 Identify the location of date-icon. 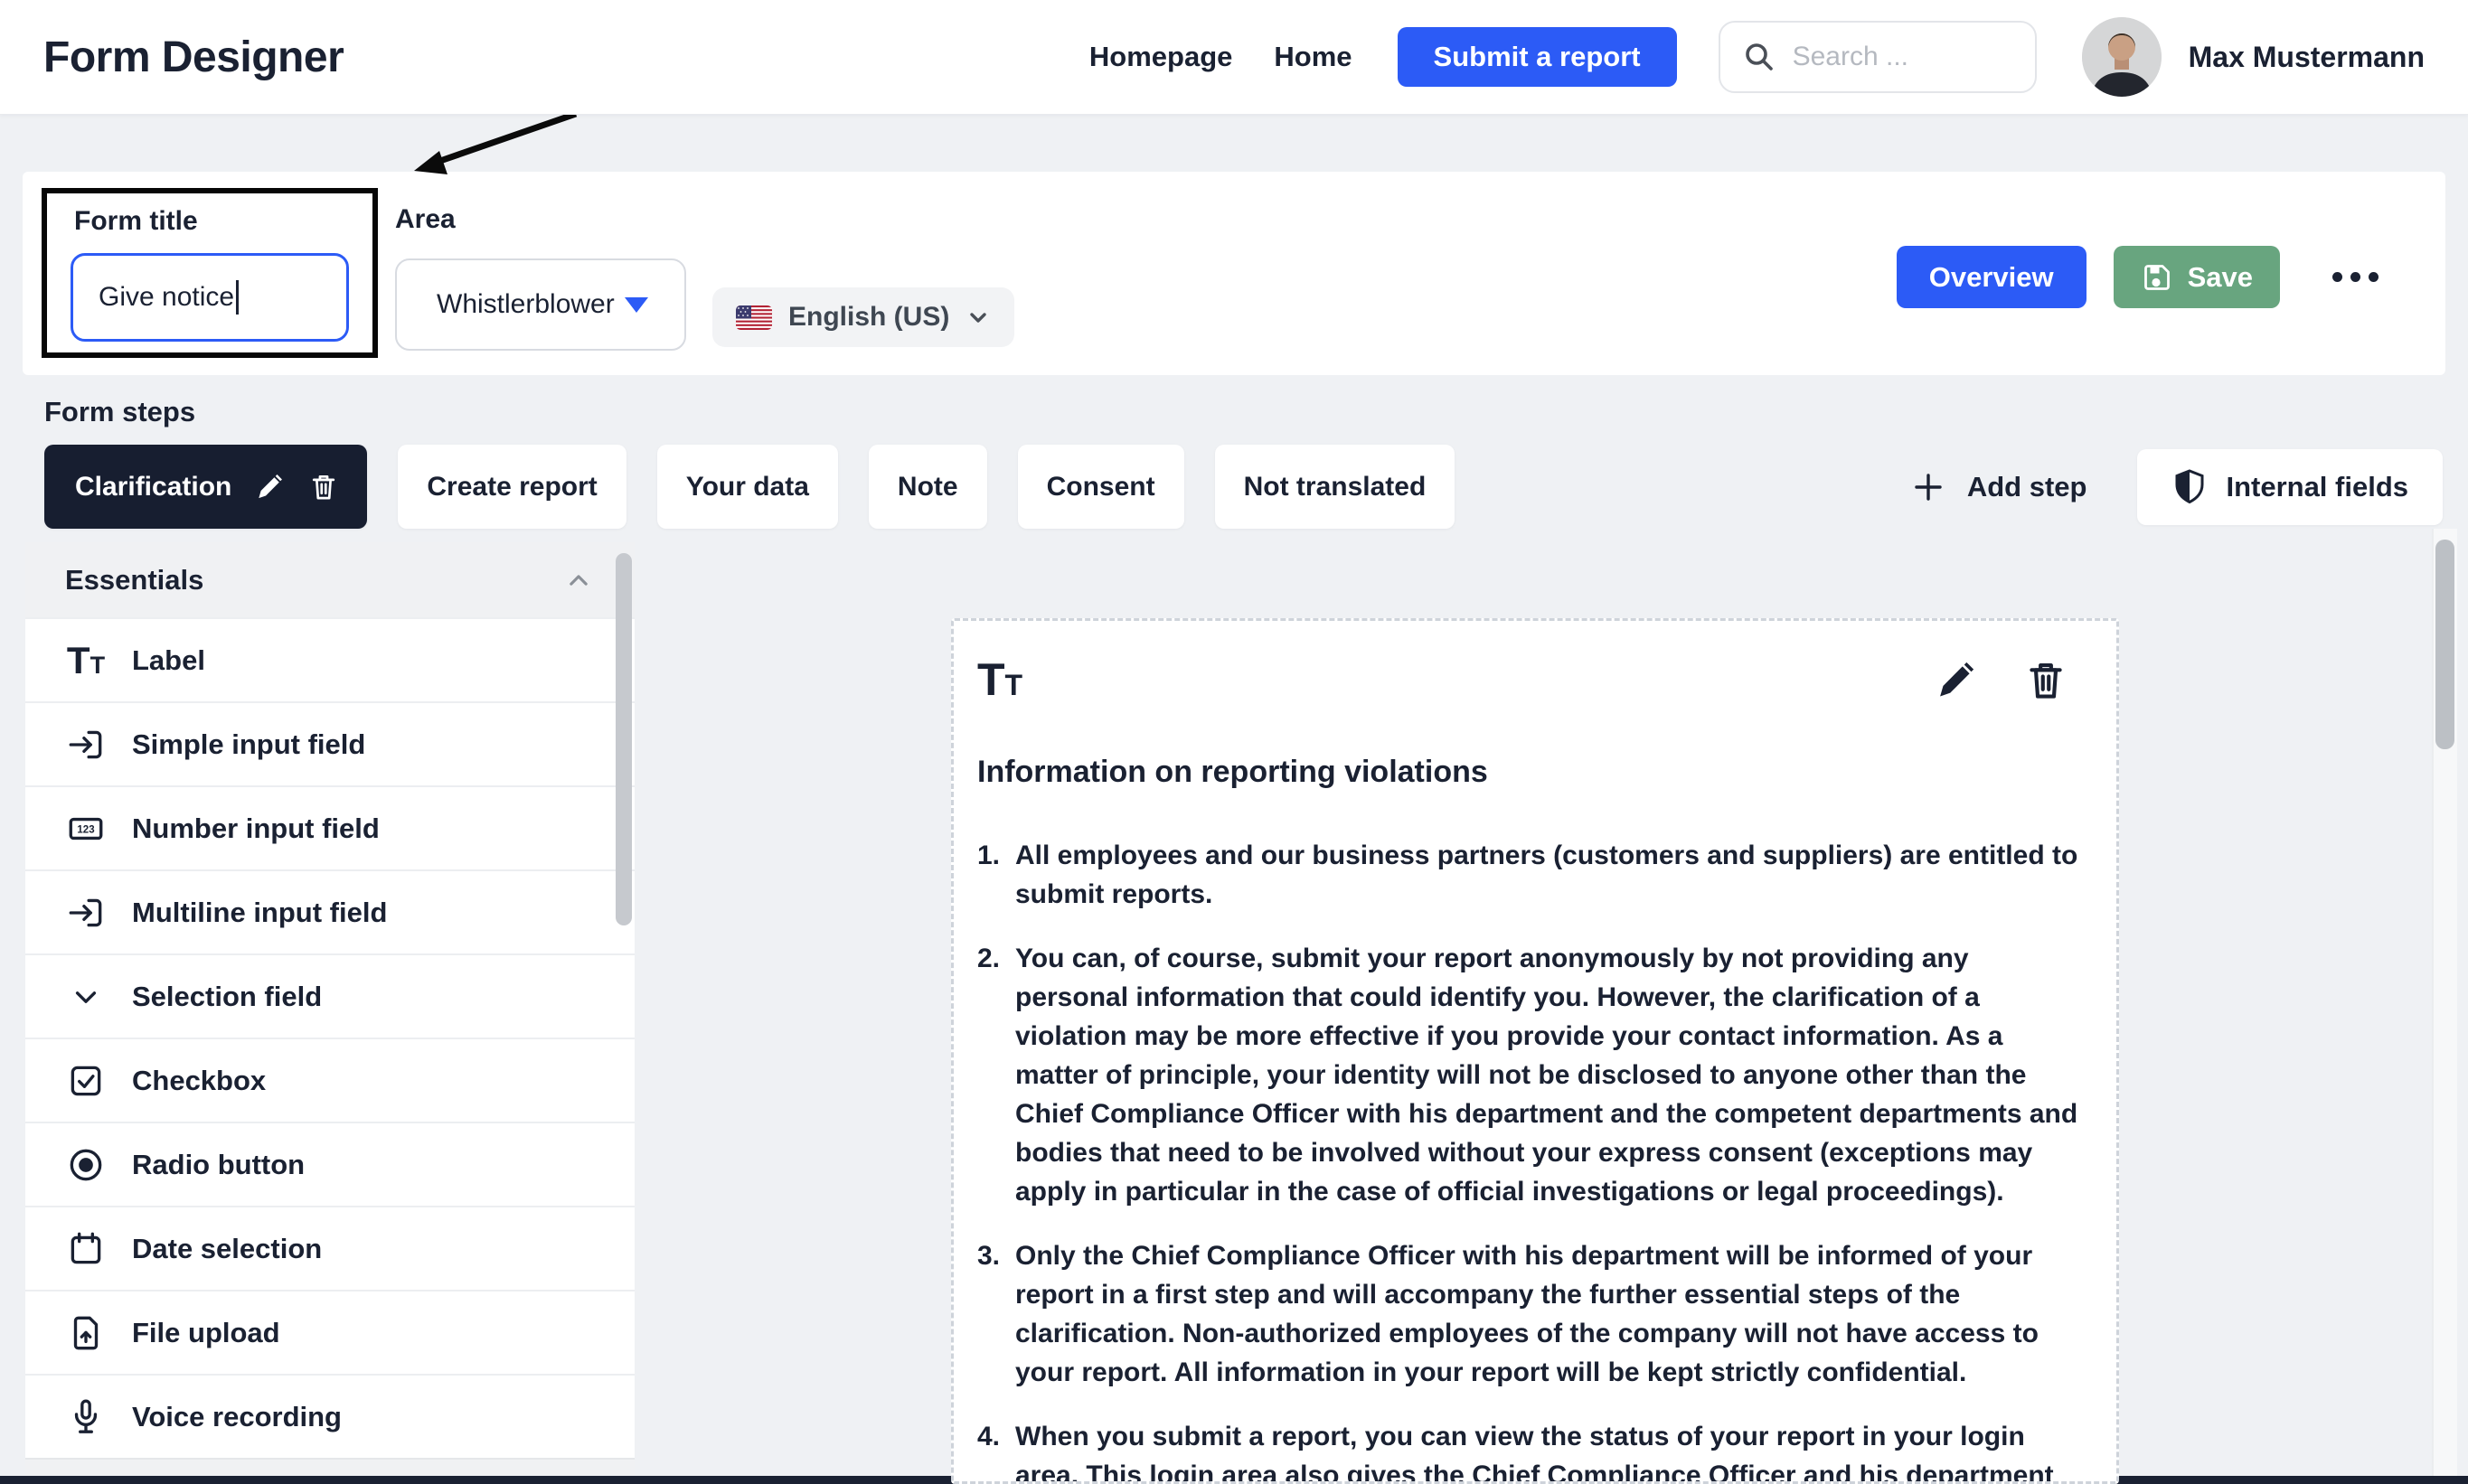
(86, 1249).